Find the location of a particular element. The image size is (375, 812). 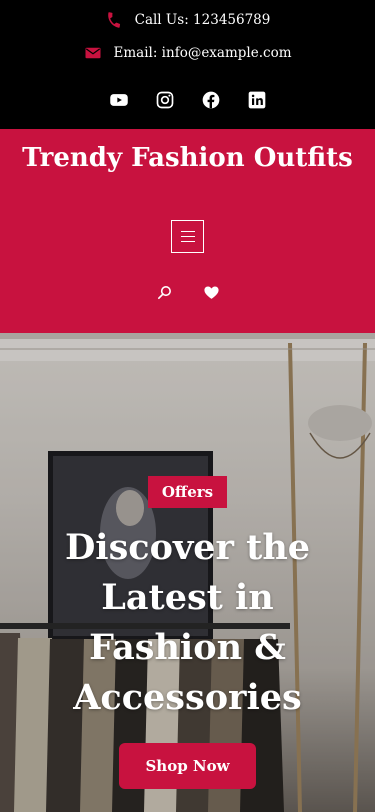

search-icon is located at coordinates (164, 292).